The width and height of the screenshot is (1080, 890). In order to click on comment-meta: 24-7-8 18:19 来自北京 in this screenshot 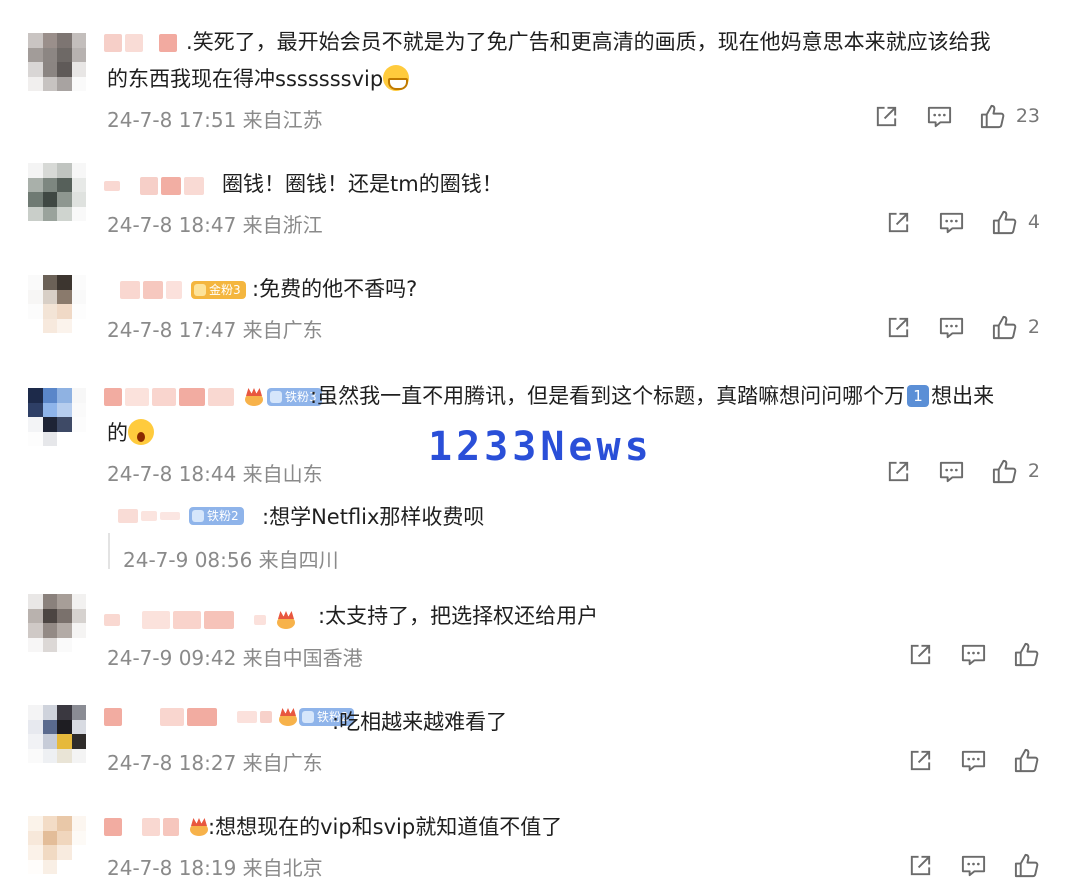, I will do `click(215, 868)`.